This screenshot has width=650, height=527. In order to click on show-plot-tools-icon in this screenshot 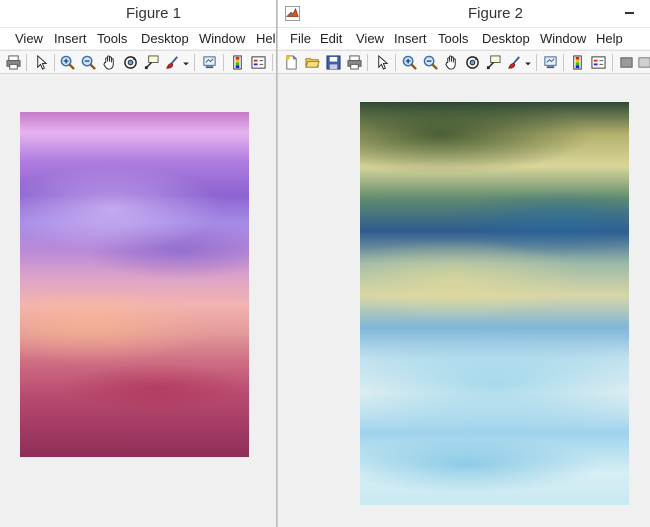, I will do `click(643, 62)`.